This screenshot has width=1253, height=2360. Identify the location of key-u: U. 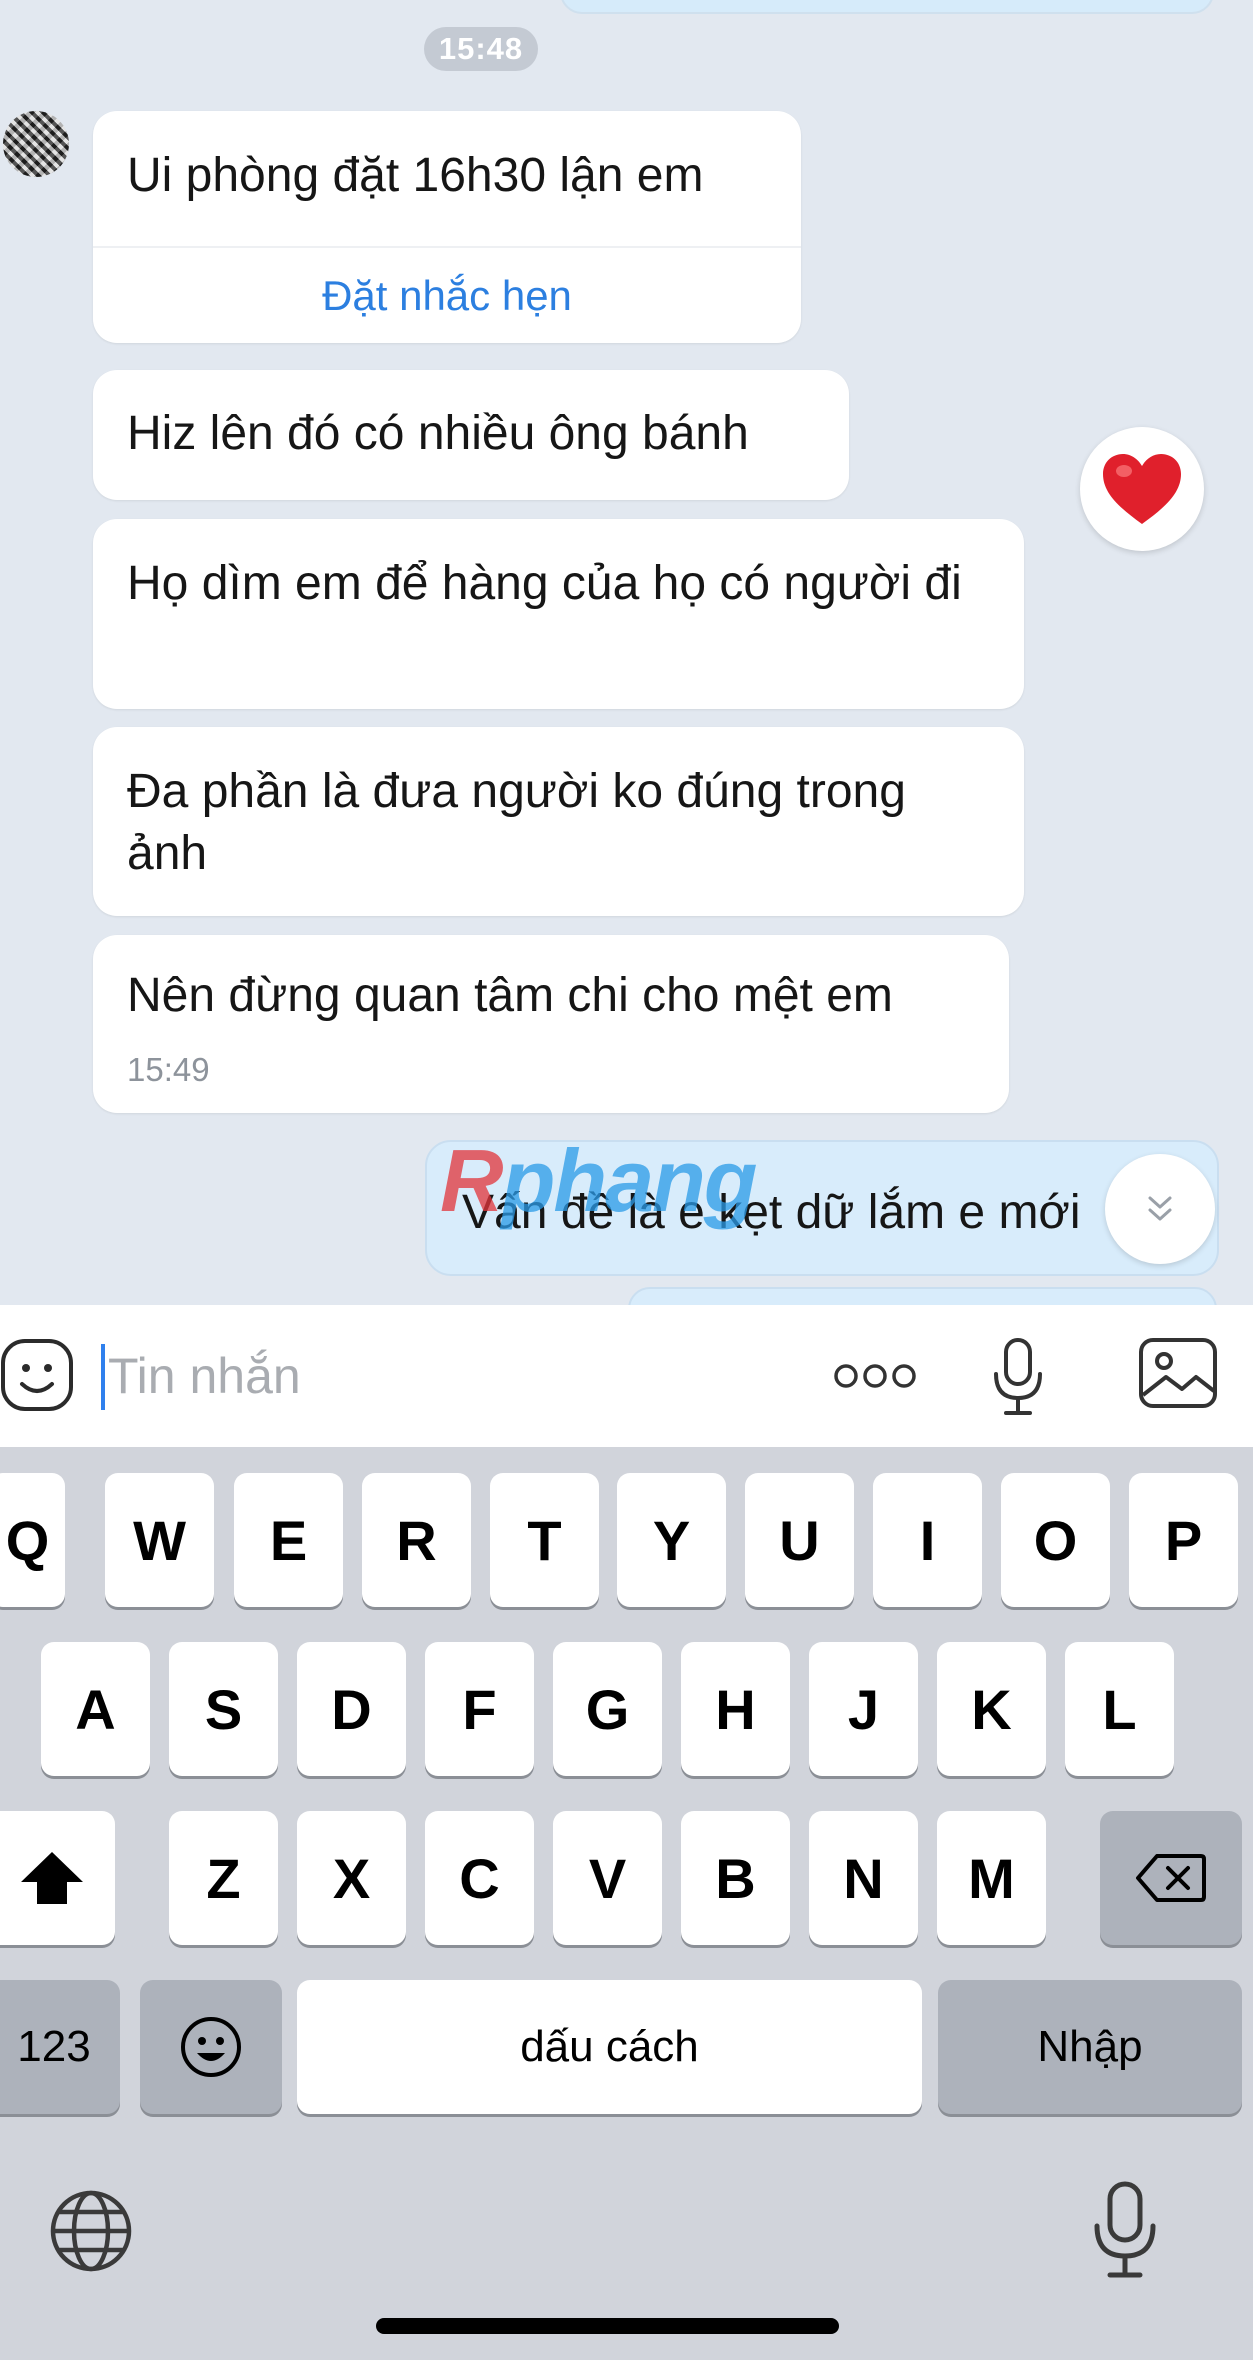
(799, 1540).